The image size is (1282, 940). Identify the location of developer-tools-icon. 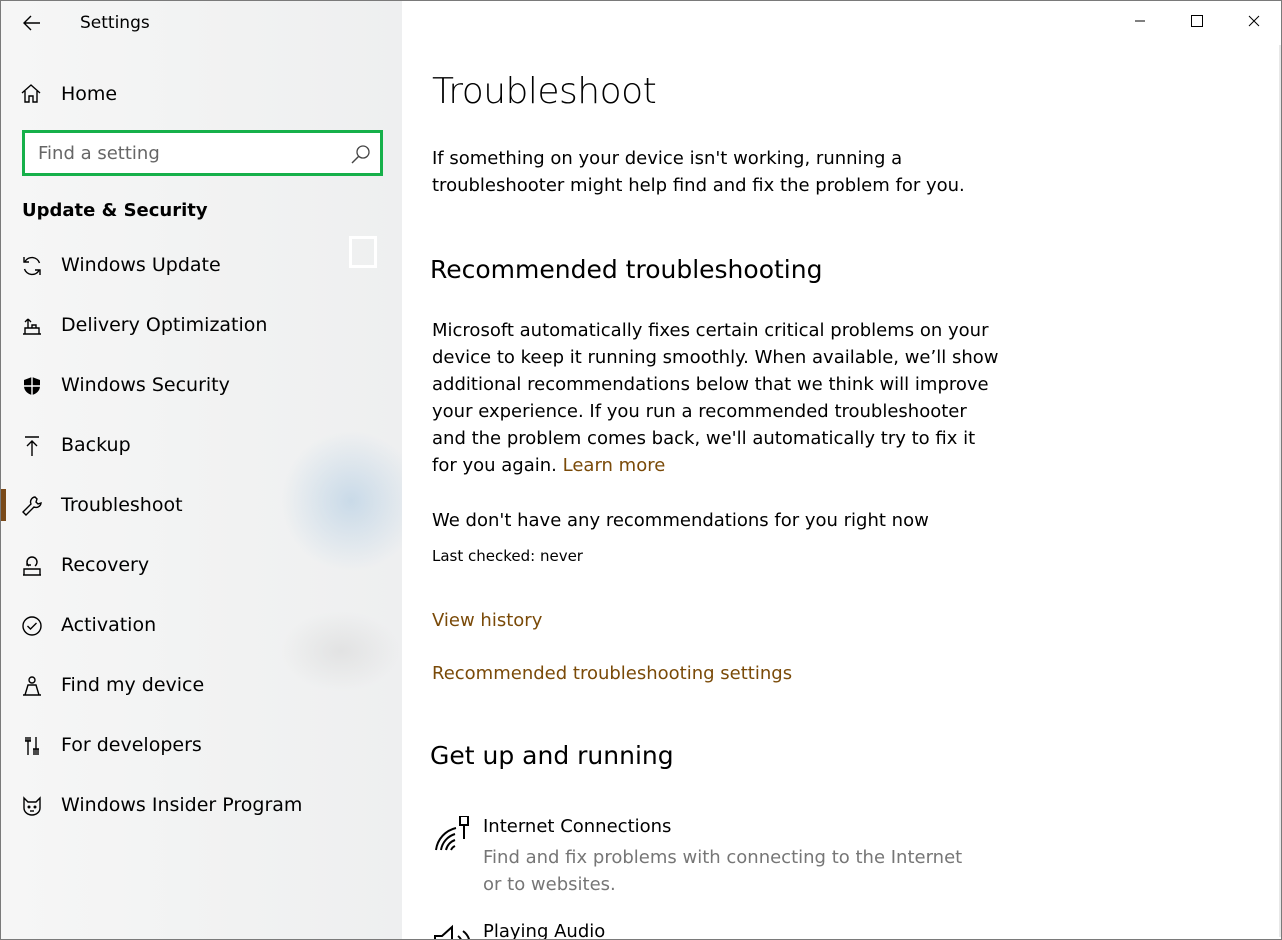
(32, 746).